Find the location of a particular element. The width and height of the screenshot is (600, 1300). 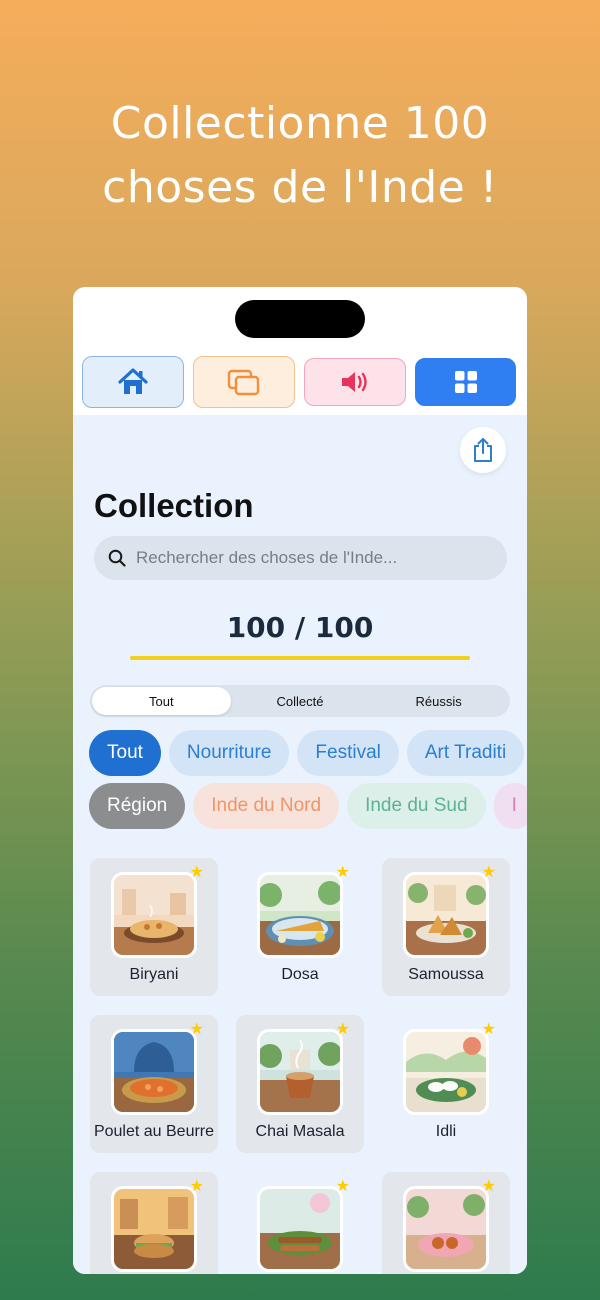

chip-nourriture: Nourriture is located at coordinates (229, 753).